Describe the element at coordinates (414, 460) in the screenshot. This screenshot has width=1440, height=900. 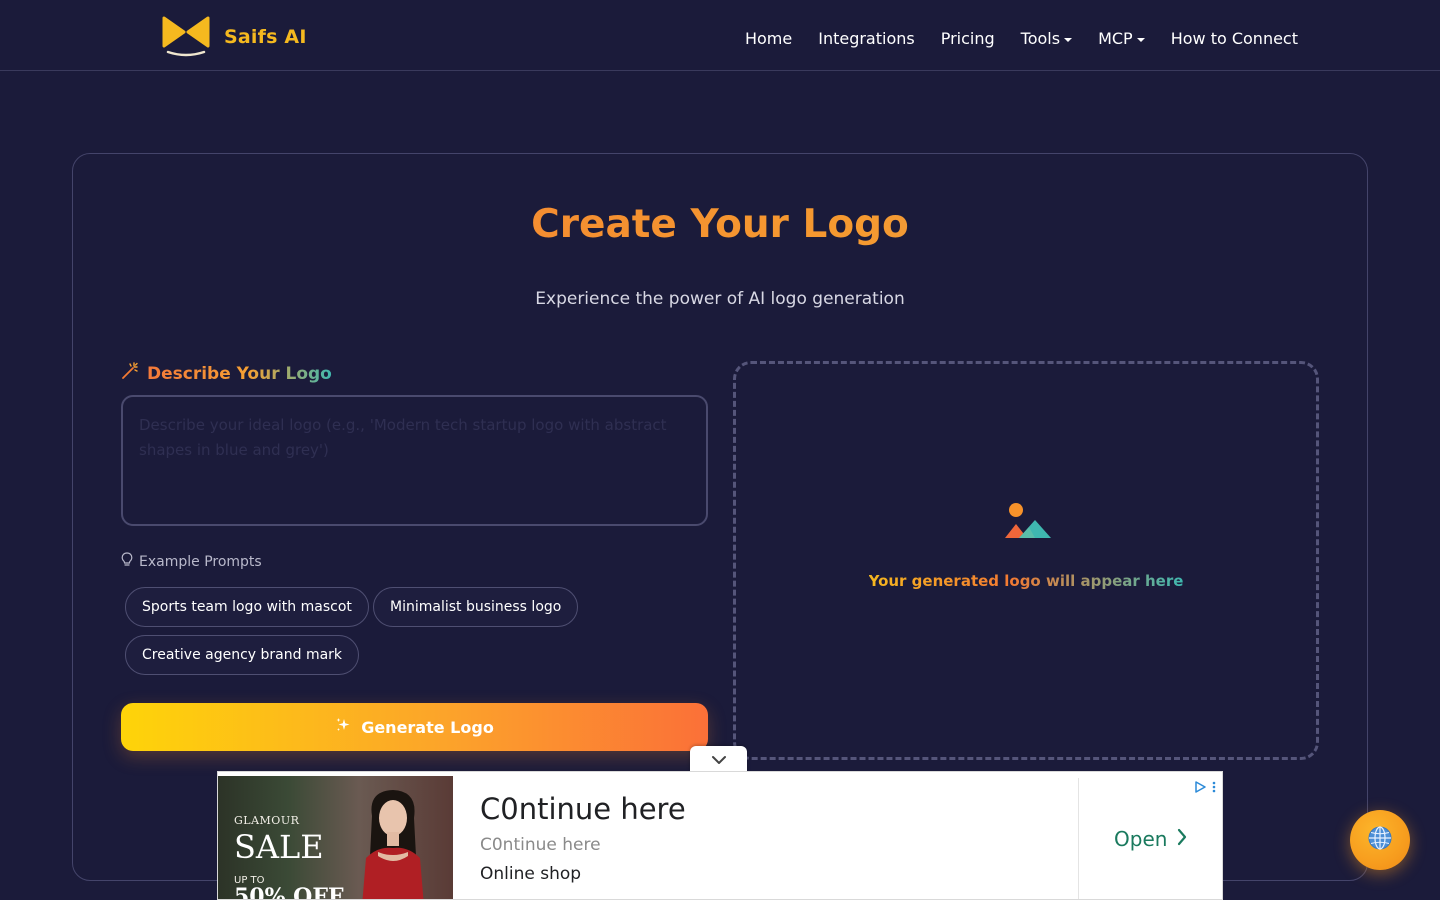
I see `logo-prompt-input` at that location.